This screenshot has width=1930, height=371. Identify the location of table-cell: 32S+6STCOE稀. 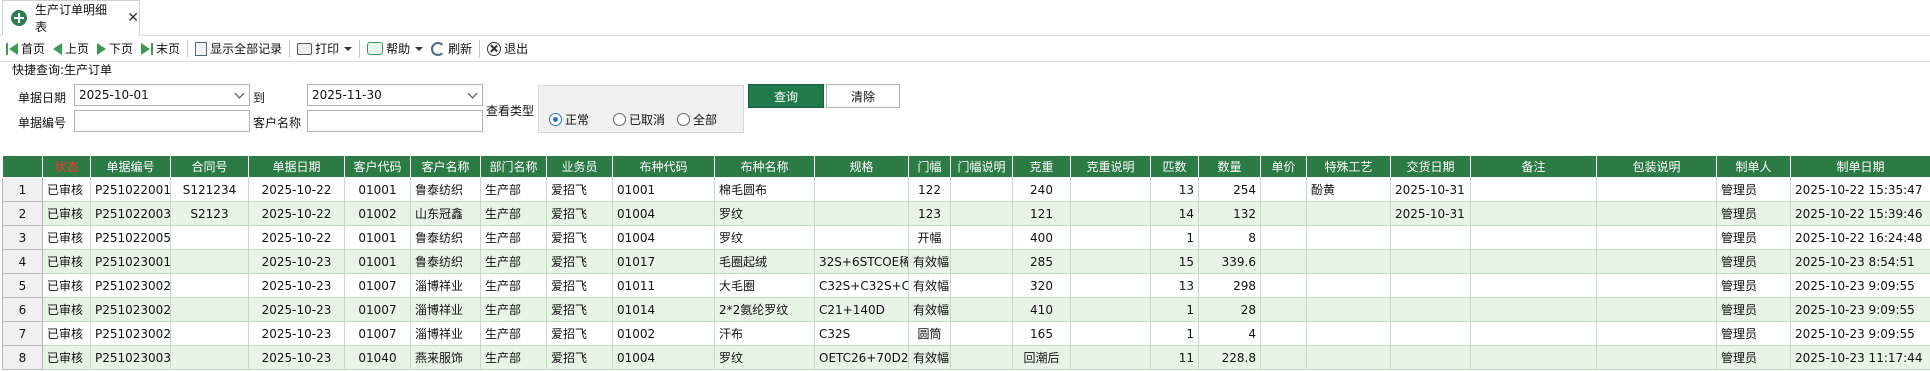
(861, 261).